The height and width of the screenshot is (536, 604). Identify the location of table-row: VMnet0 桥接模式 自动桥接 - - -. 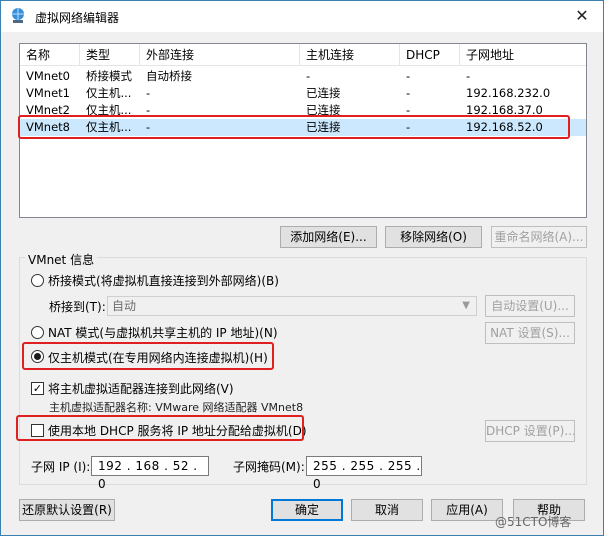
(303, 76).